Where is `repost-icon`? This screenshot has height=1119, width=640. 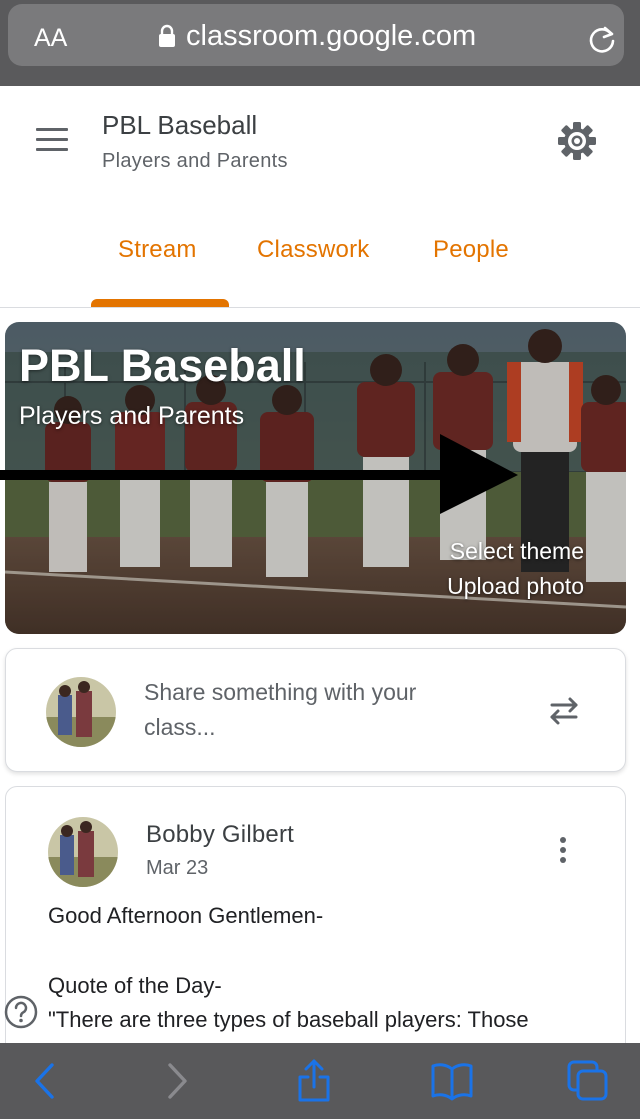
repost-icon is located at coordinates (564, 711).